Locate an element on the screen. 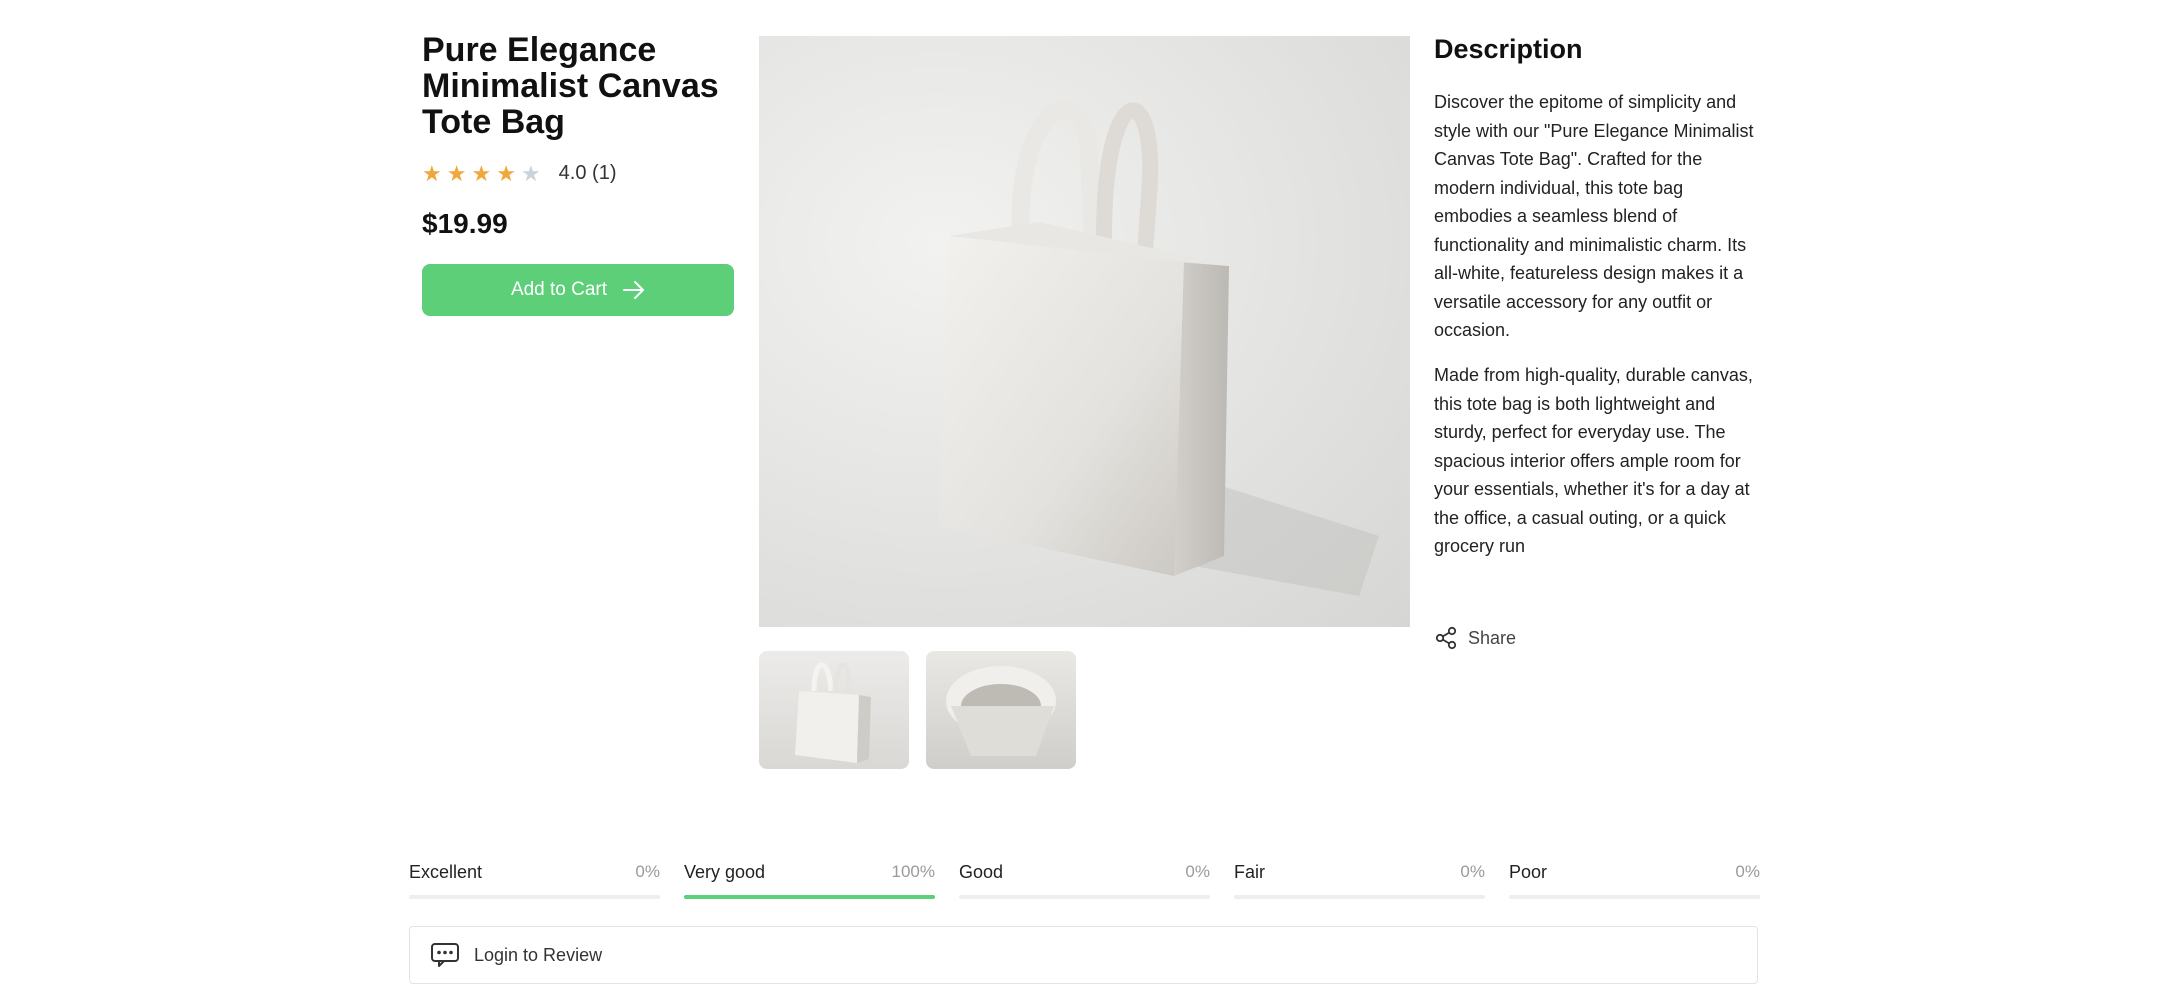  review-category-label: Fair is located at coordinates (1249, 872).